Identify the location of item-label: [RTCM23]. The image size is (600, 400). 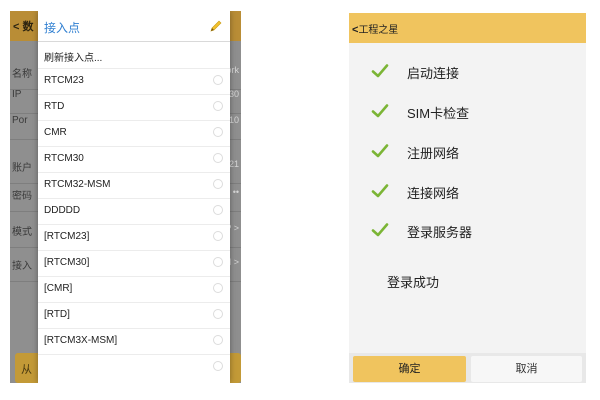
(67, 236).